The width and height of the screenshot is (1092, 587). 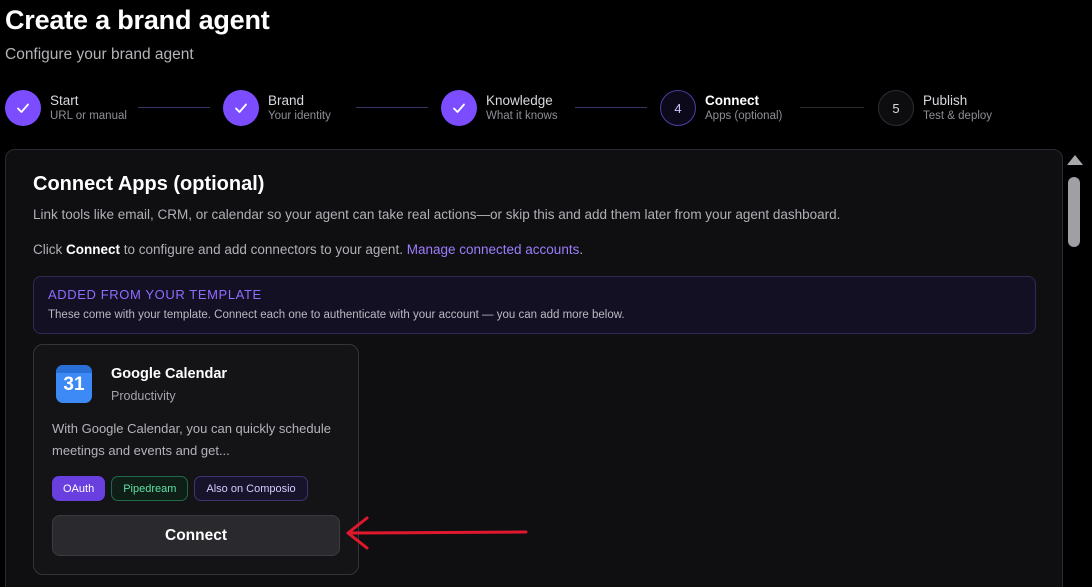 I want to click on step-knowledge: Knowledge What it knows, so click(x=499, y=108).